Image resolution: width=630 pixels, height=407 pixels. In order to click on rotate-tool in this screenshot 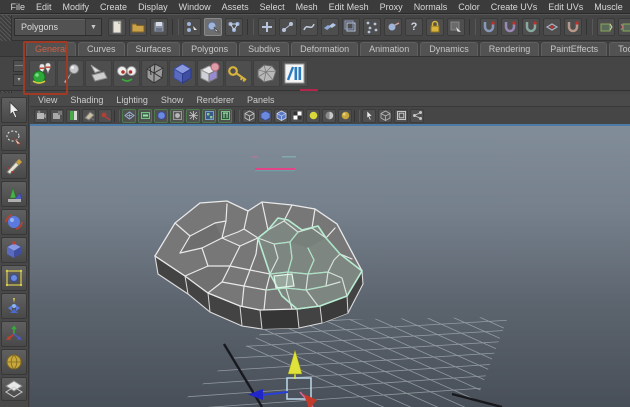, I will do `click(14, 222)`.